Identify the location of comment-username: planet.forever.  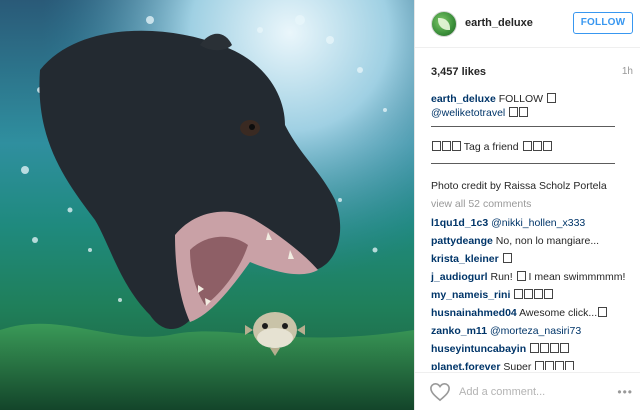
(465, 365).